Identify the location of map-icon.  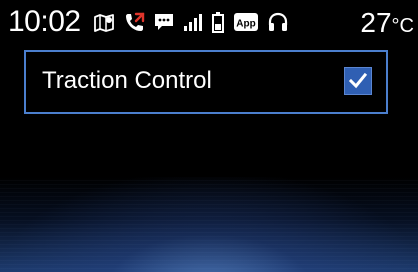
(104, 22).